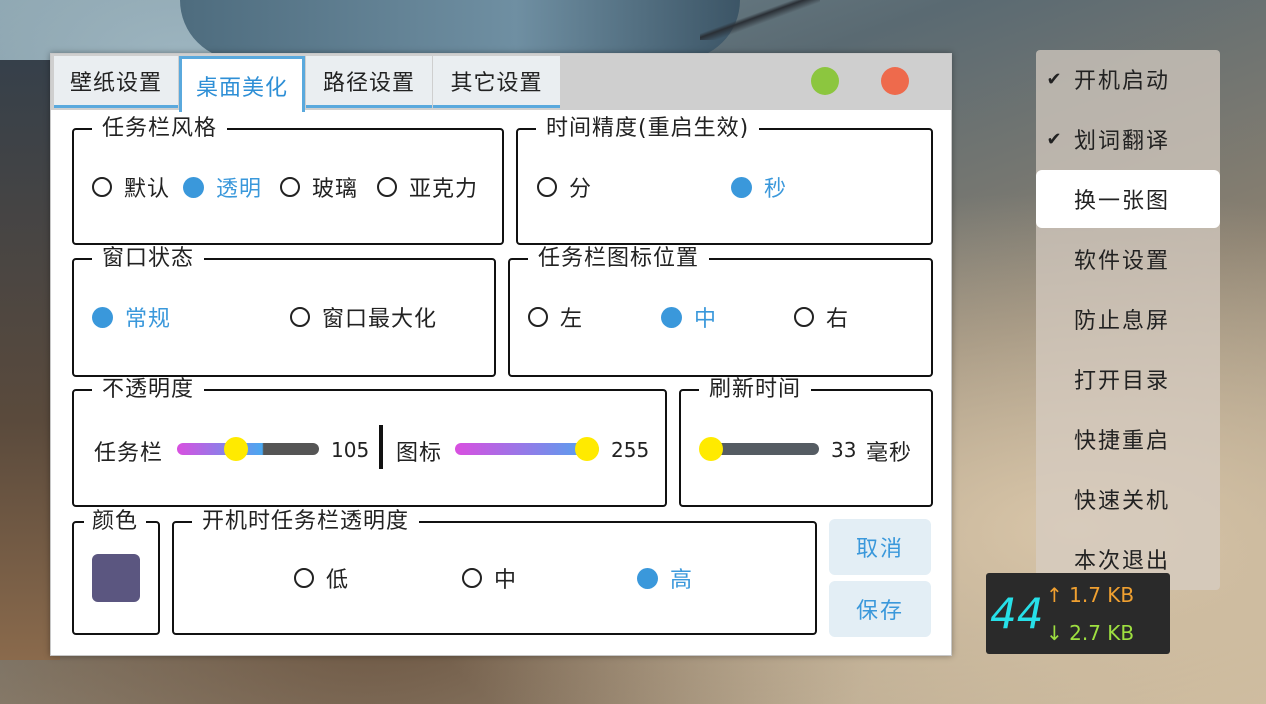 This screenshot has width=1266, height=704. I want to click on menu-item-label: 快速关机, so click(1122, 501).